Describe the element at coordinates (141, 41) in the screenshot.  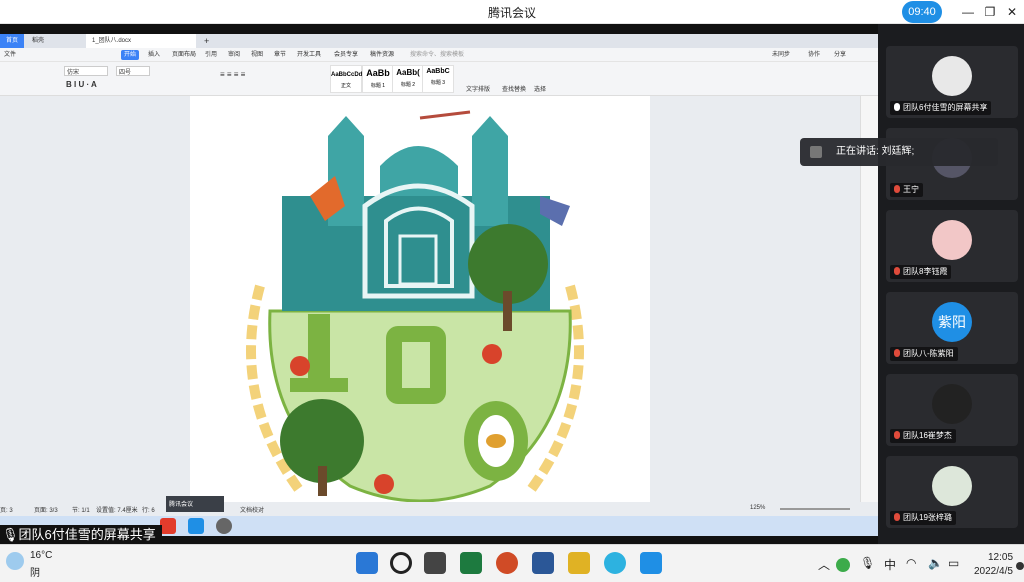
I see `tab-document: 1_团队八.docx` at that location.